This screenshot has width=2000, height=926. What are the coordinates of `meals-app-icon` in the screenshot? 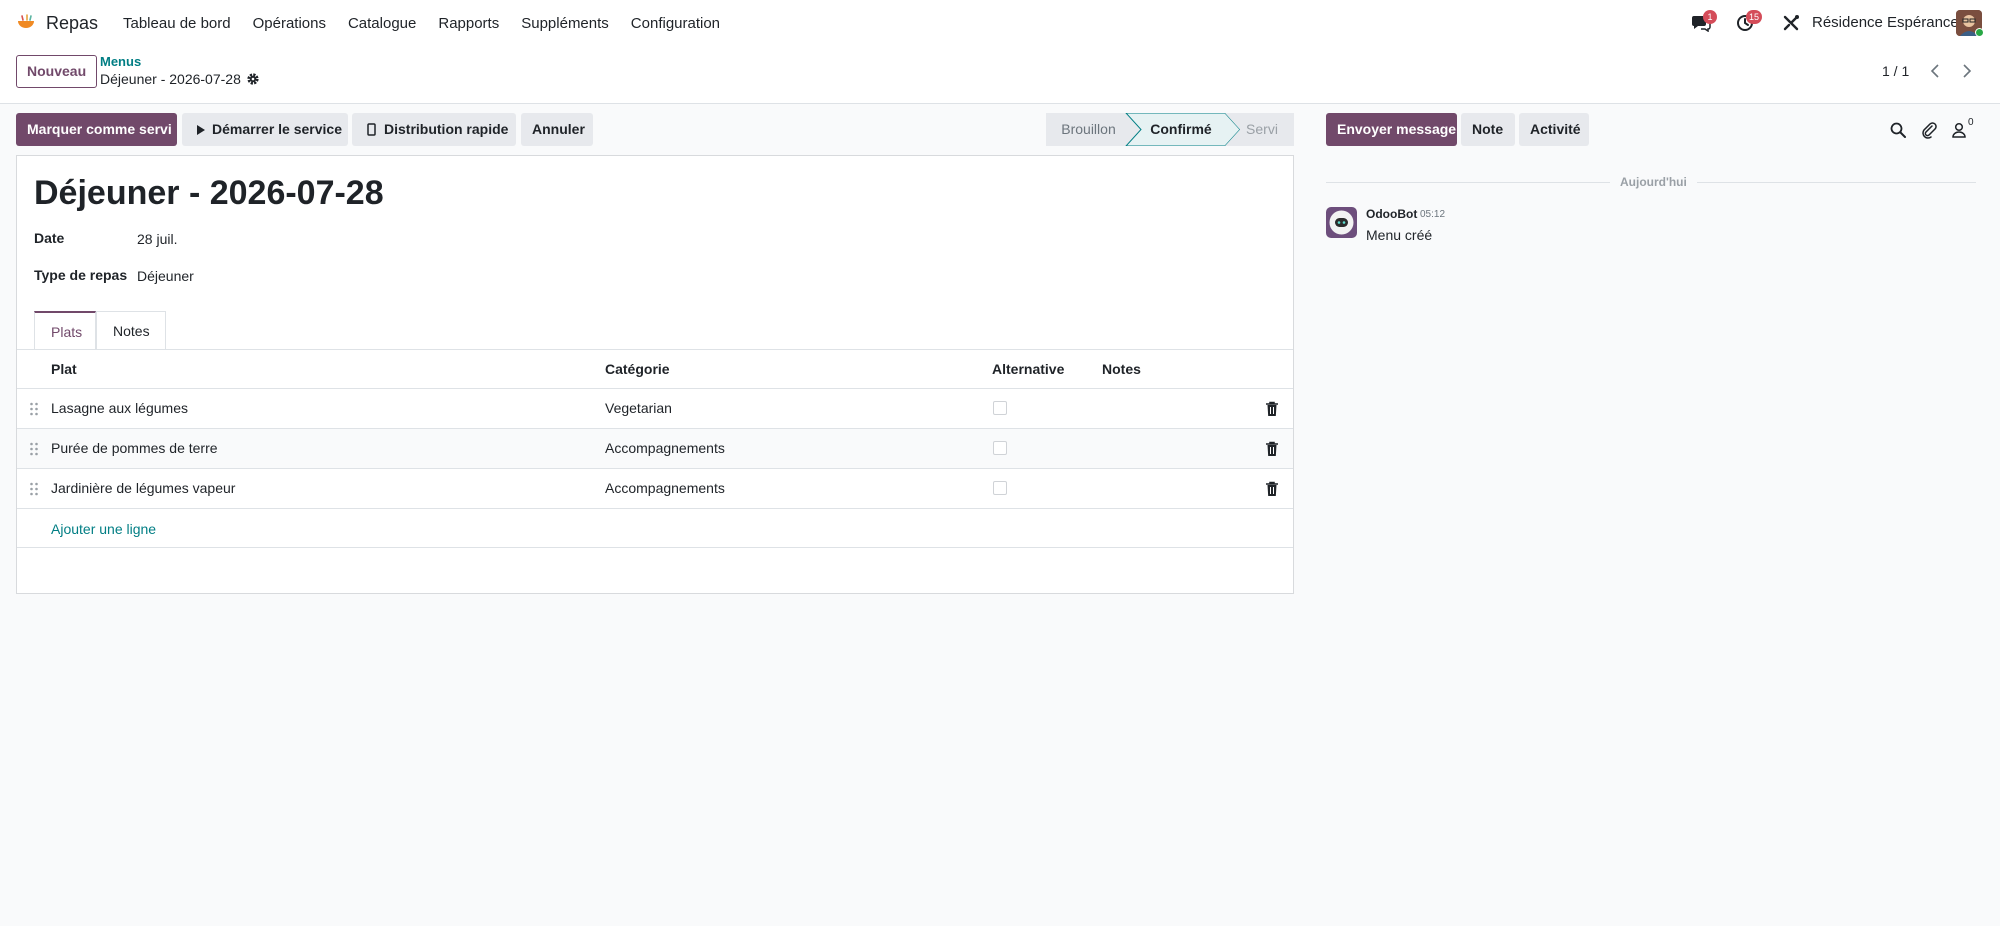 It's located at (26, 22).